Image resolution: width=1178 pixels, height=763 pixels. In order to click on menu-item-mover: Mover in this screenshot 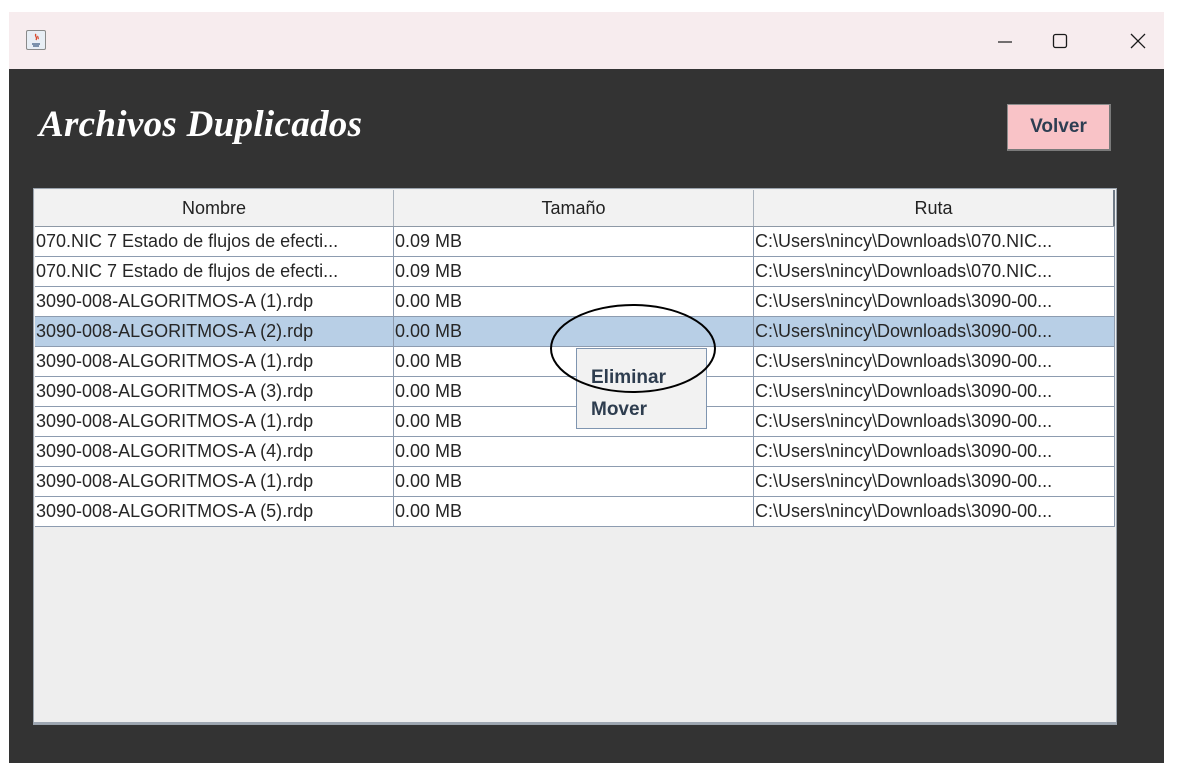, I will do `click(619, 410)`.